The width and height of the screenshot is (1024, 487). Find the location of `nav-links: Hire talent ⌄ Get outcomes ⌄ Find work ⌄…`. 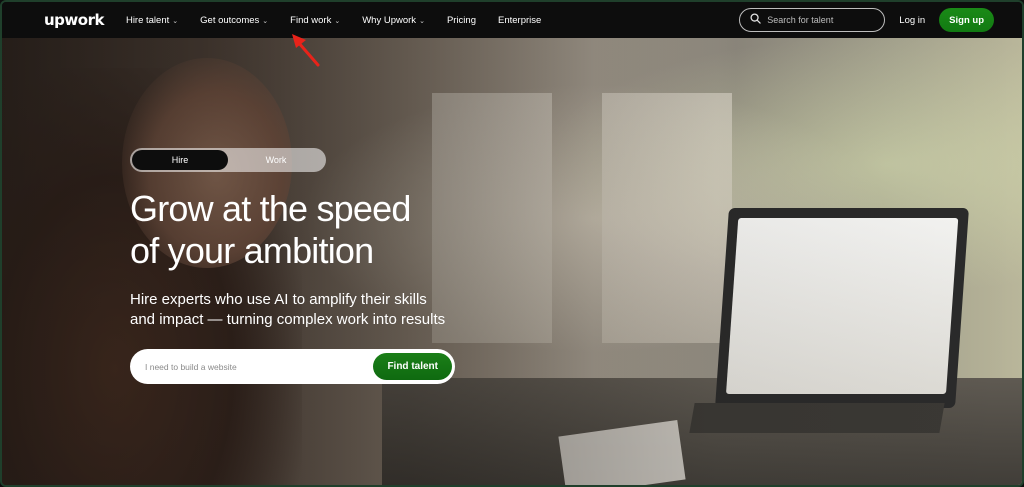

nav-links: Hire talent ⌄ Get outcomes ⌄ Find work ⌄… is located at coordinates (333, 20).